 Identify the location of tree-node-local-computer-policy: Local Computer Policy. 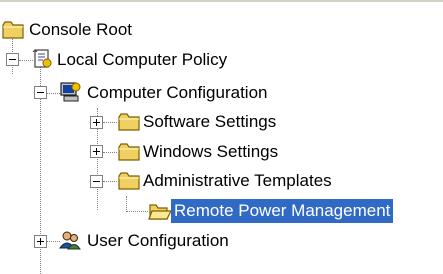
(115, 60).